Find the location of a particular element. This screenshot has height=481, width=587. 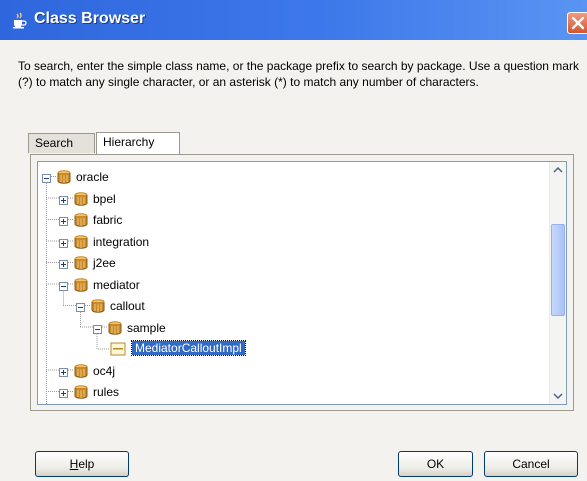

close-icon is located at coordinates (578, 23).